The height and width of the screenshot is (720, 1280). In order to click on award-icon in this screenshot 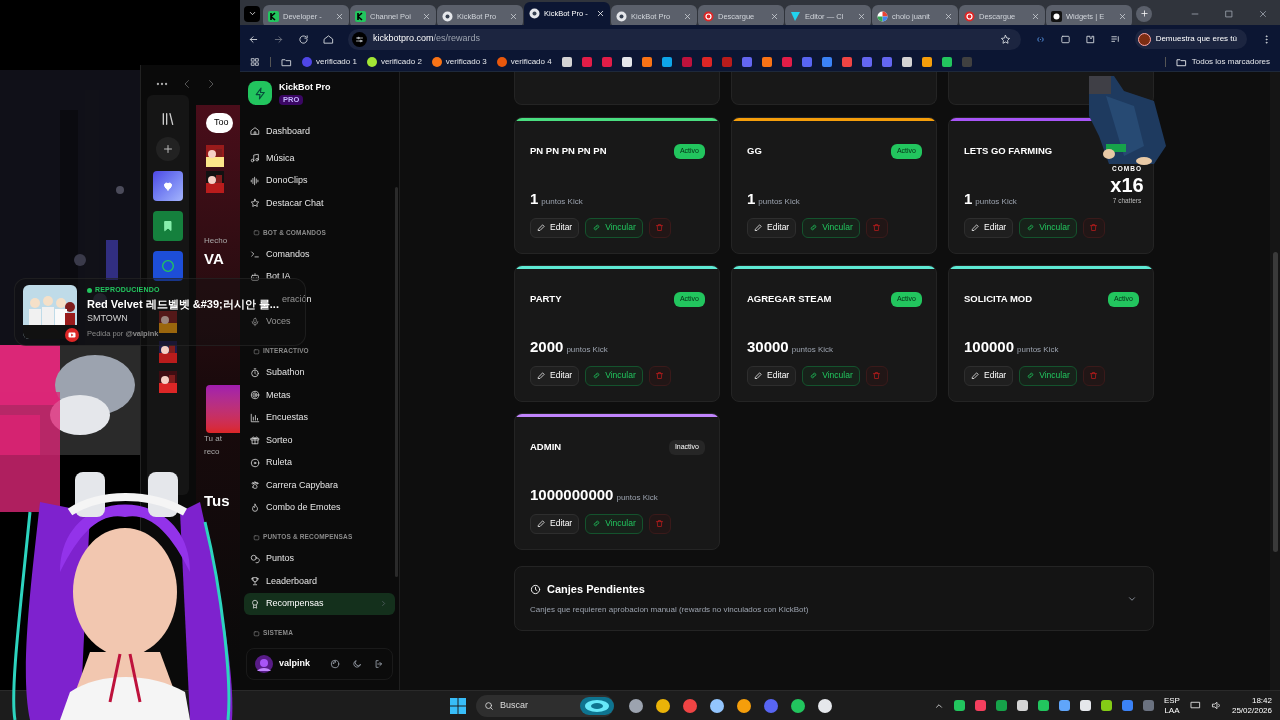, I will do `click(255, 603)`.